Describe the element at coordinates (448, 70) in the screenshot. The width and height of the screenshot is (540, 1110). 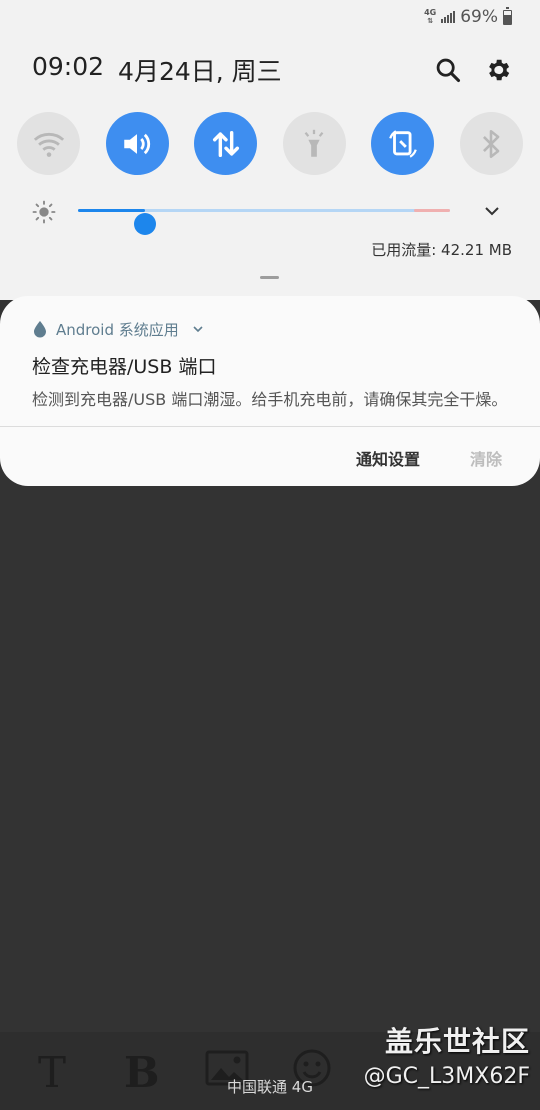
I see `search-icon` at that location.